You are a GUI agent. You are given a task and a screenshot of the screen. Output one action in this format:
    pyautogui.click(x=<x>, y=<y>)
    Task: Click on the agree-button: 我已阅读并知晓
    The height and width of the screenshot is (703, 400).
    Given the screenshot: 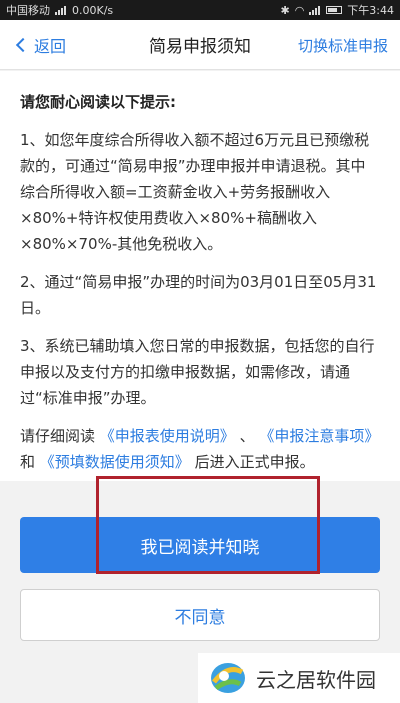 What is the action you would take?
    pyautogui.click(x=200, y=545)
    